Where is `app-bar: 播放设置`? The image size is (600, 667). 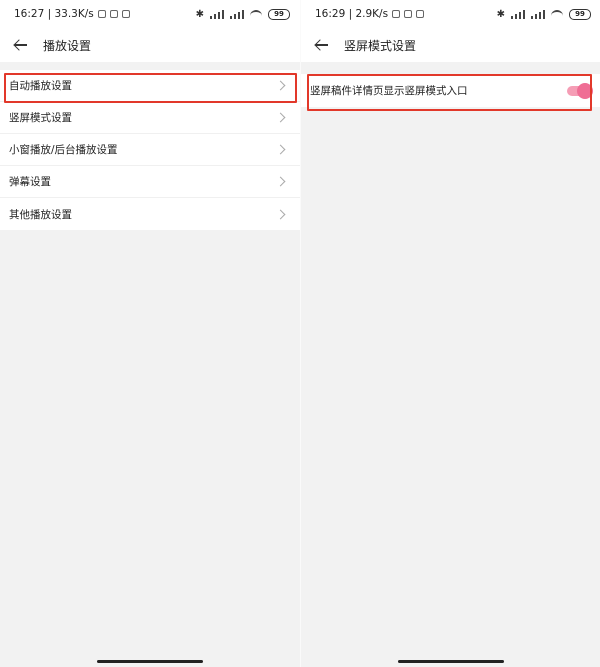 app-bar: 播放设置 is located at coordinates (150, 45).